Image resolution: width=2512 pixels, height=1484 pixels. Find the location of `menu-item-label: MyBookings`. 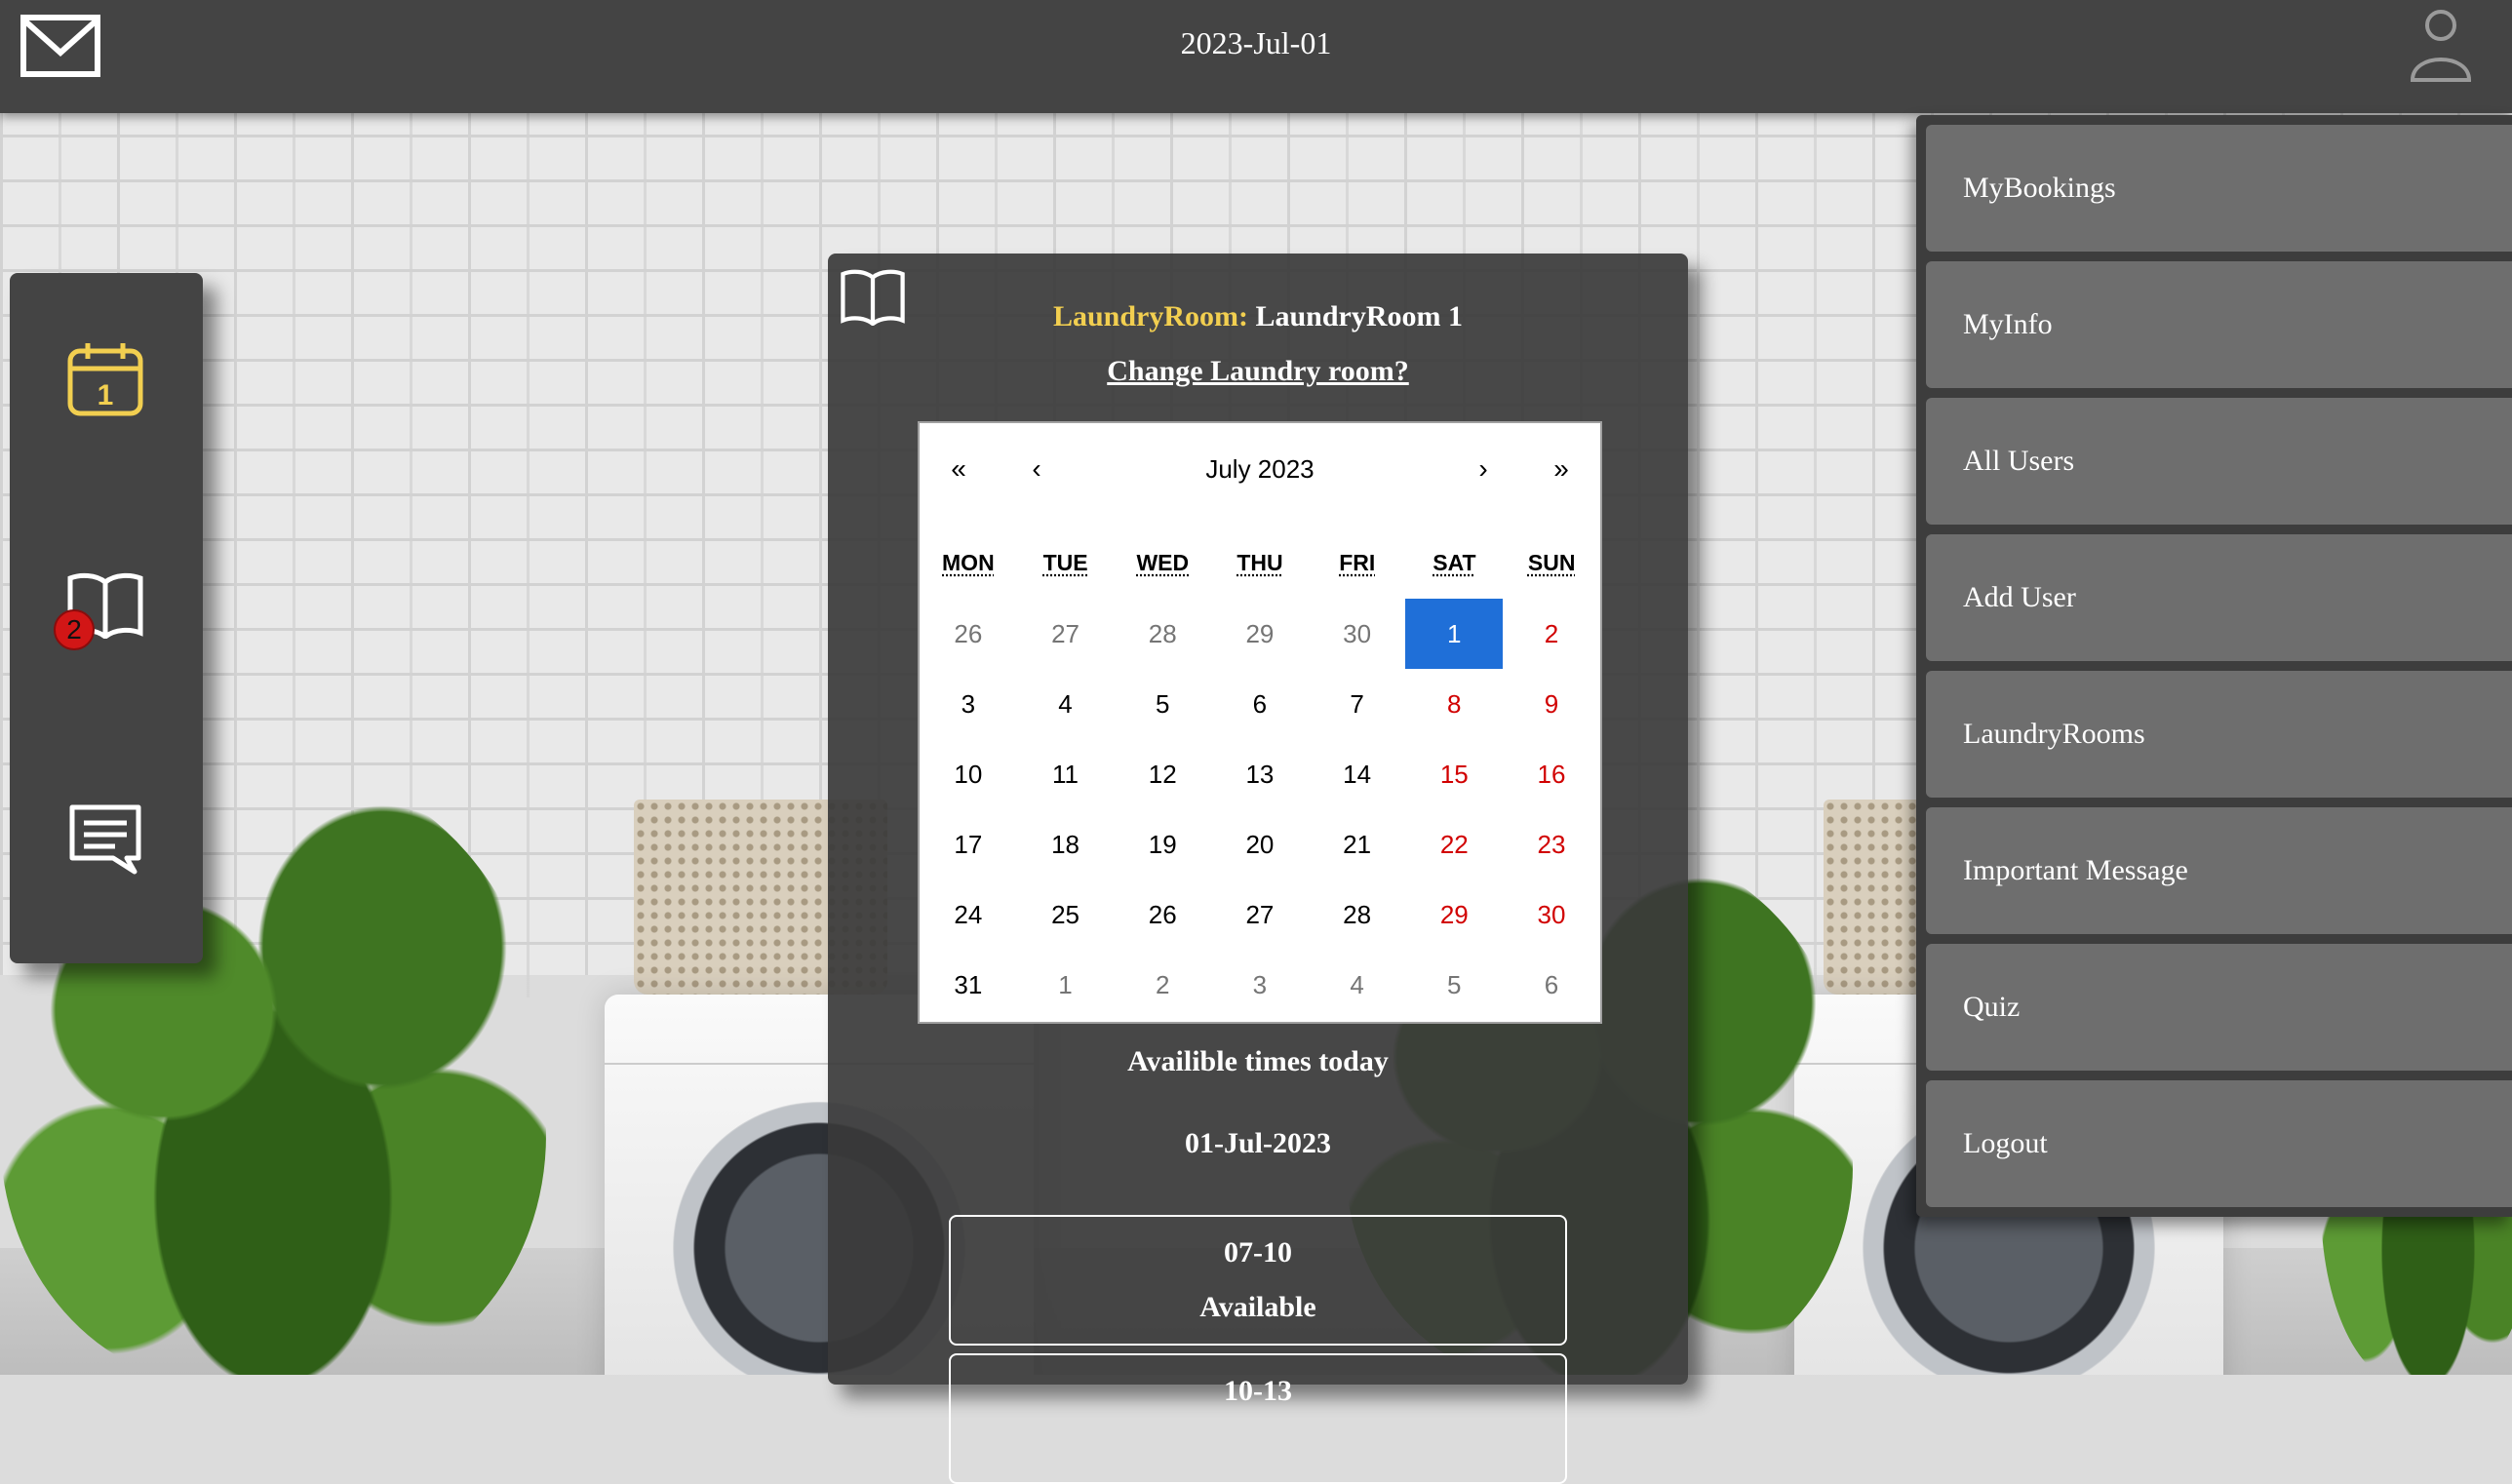

menu-item-label: MyBookings is located at coordinates (2039, 188).